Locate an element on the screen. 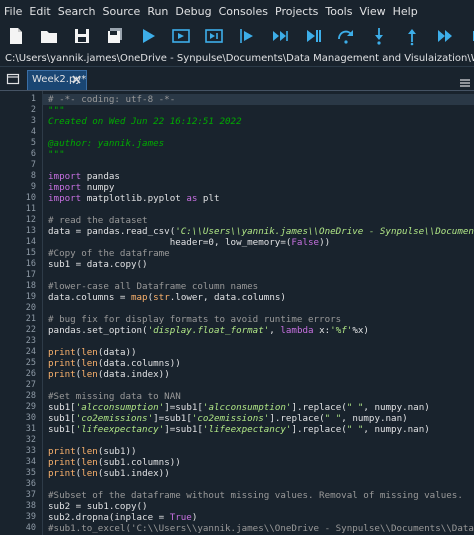 The width and height of the screenshot is (474, 535). menu-projects: Projects is located at coordinates (296, 11).